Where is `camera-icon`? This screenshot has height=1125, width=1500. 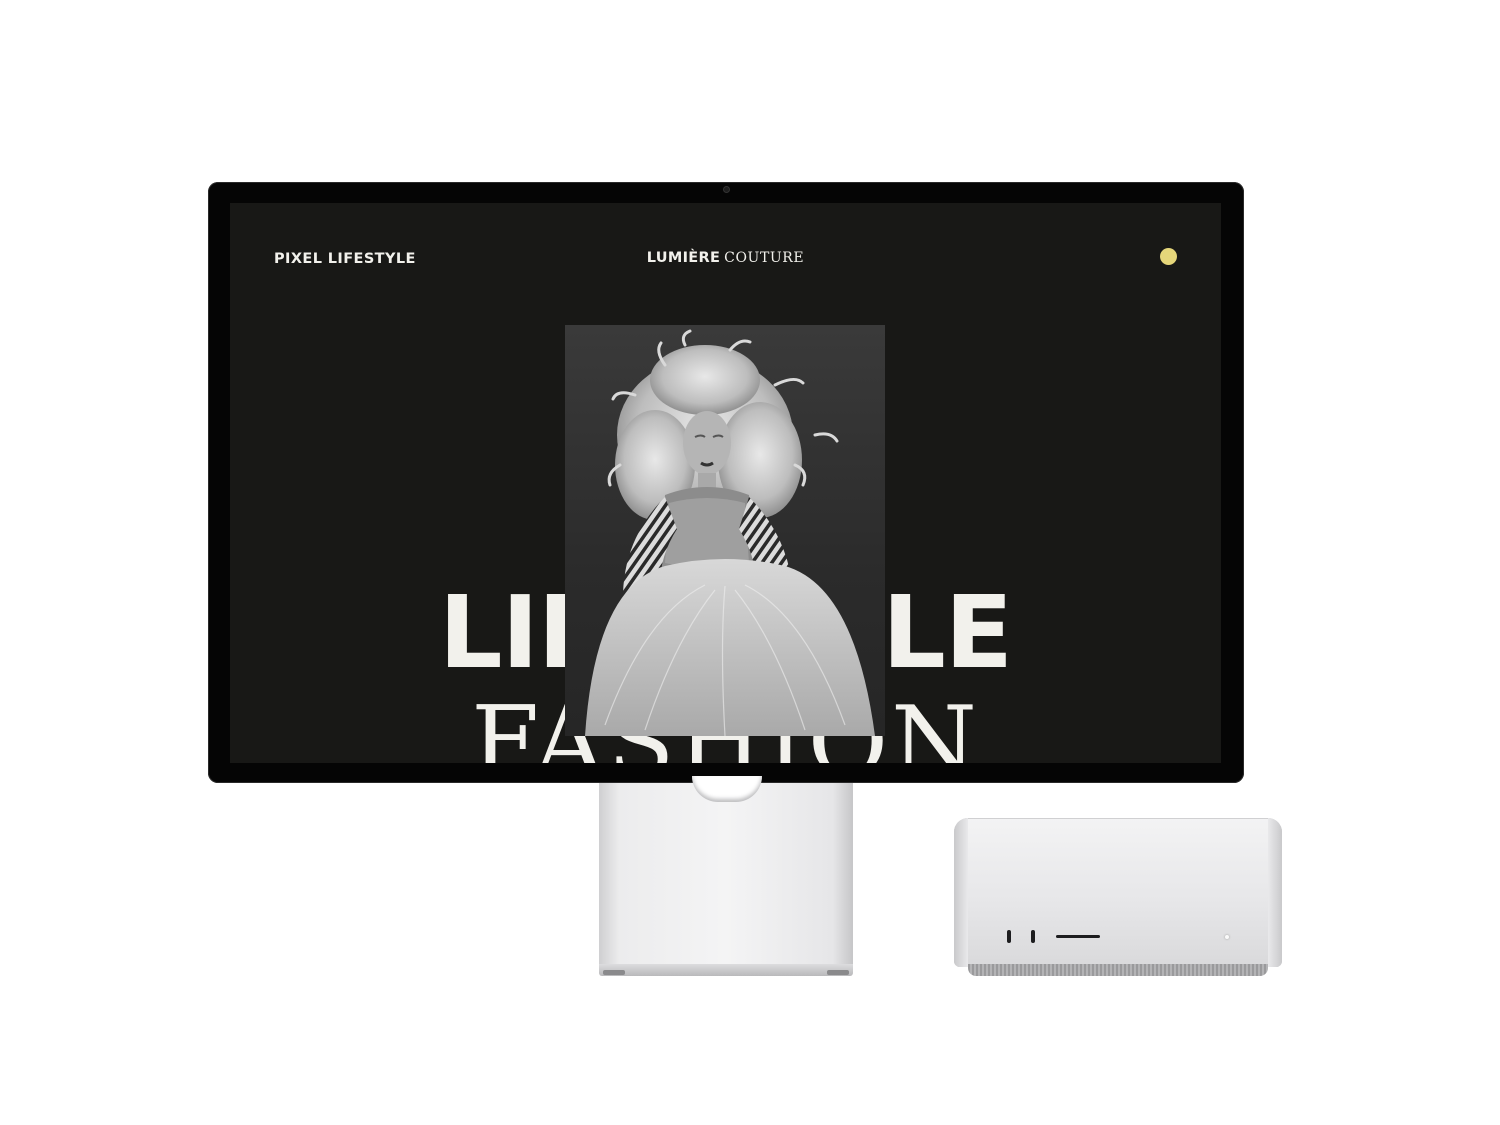 camera-icon is located at coordinates (726, 189).